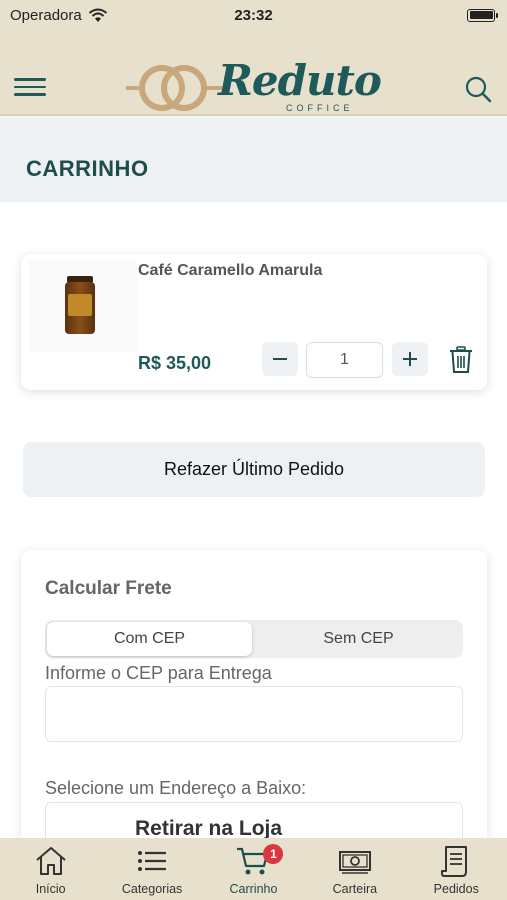  I want to click on address-label: Selecione um Endereço a Baixo:, so click(176, 788).